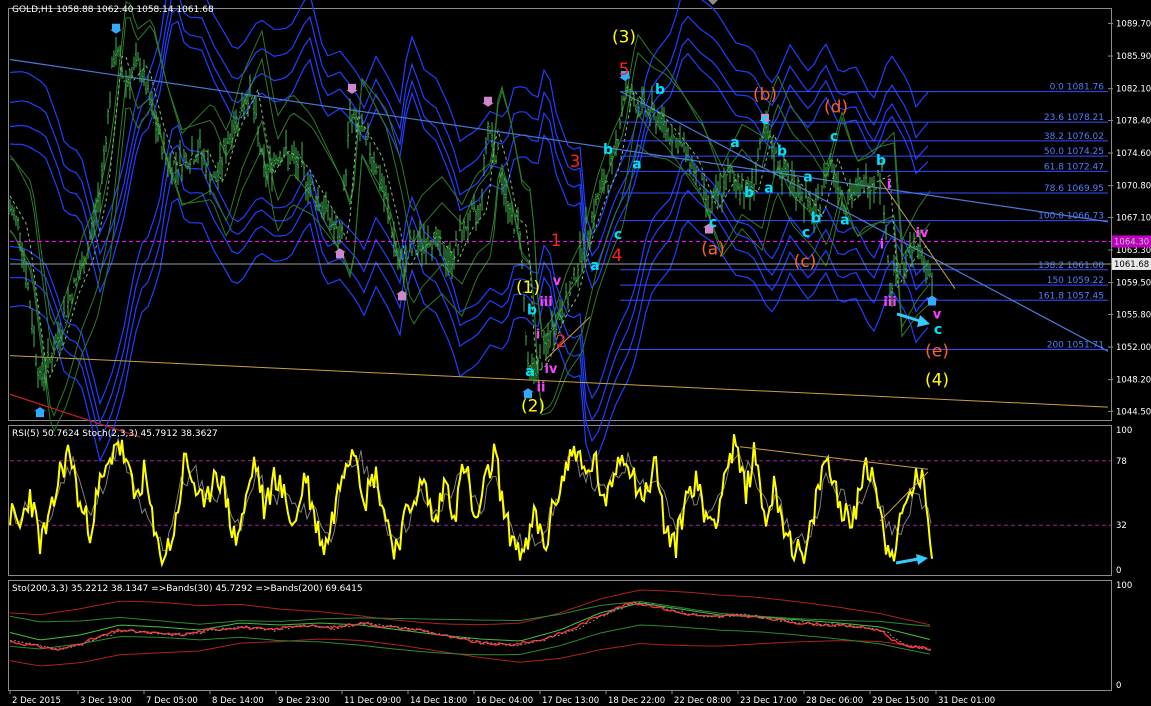 The width and height of the screenshot is (1151, 706). Describe the element at coordinates (504, 701) in the screenshot. I see `x-tick-label: 16 Dec 04:00` at that location.